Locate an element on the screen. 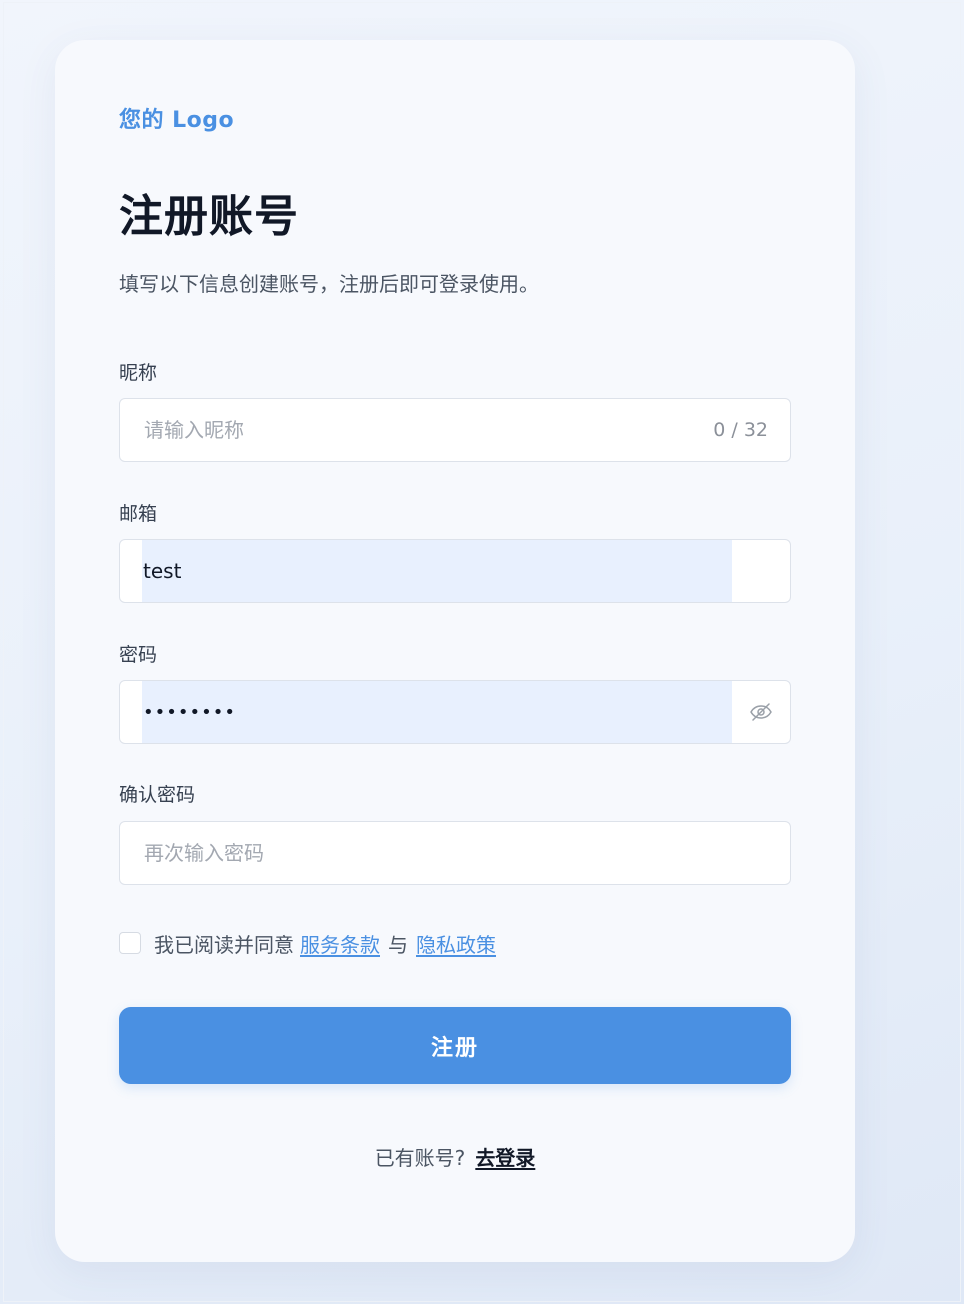  register-button: 注册 is located at coordinates (455, 1045).